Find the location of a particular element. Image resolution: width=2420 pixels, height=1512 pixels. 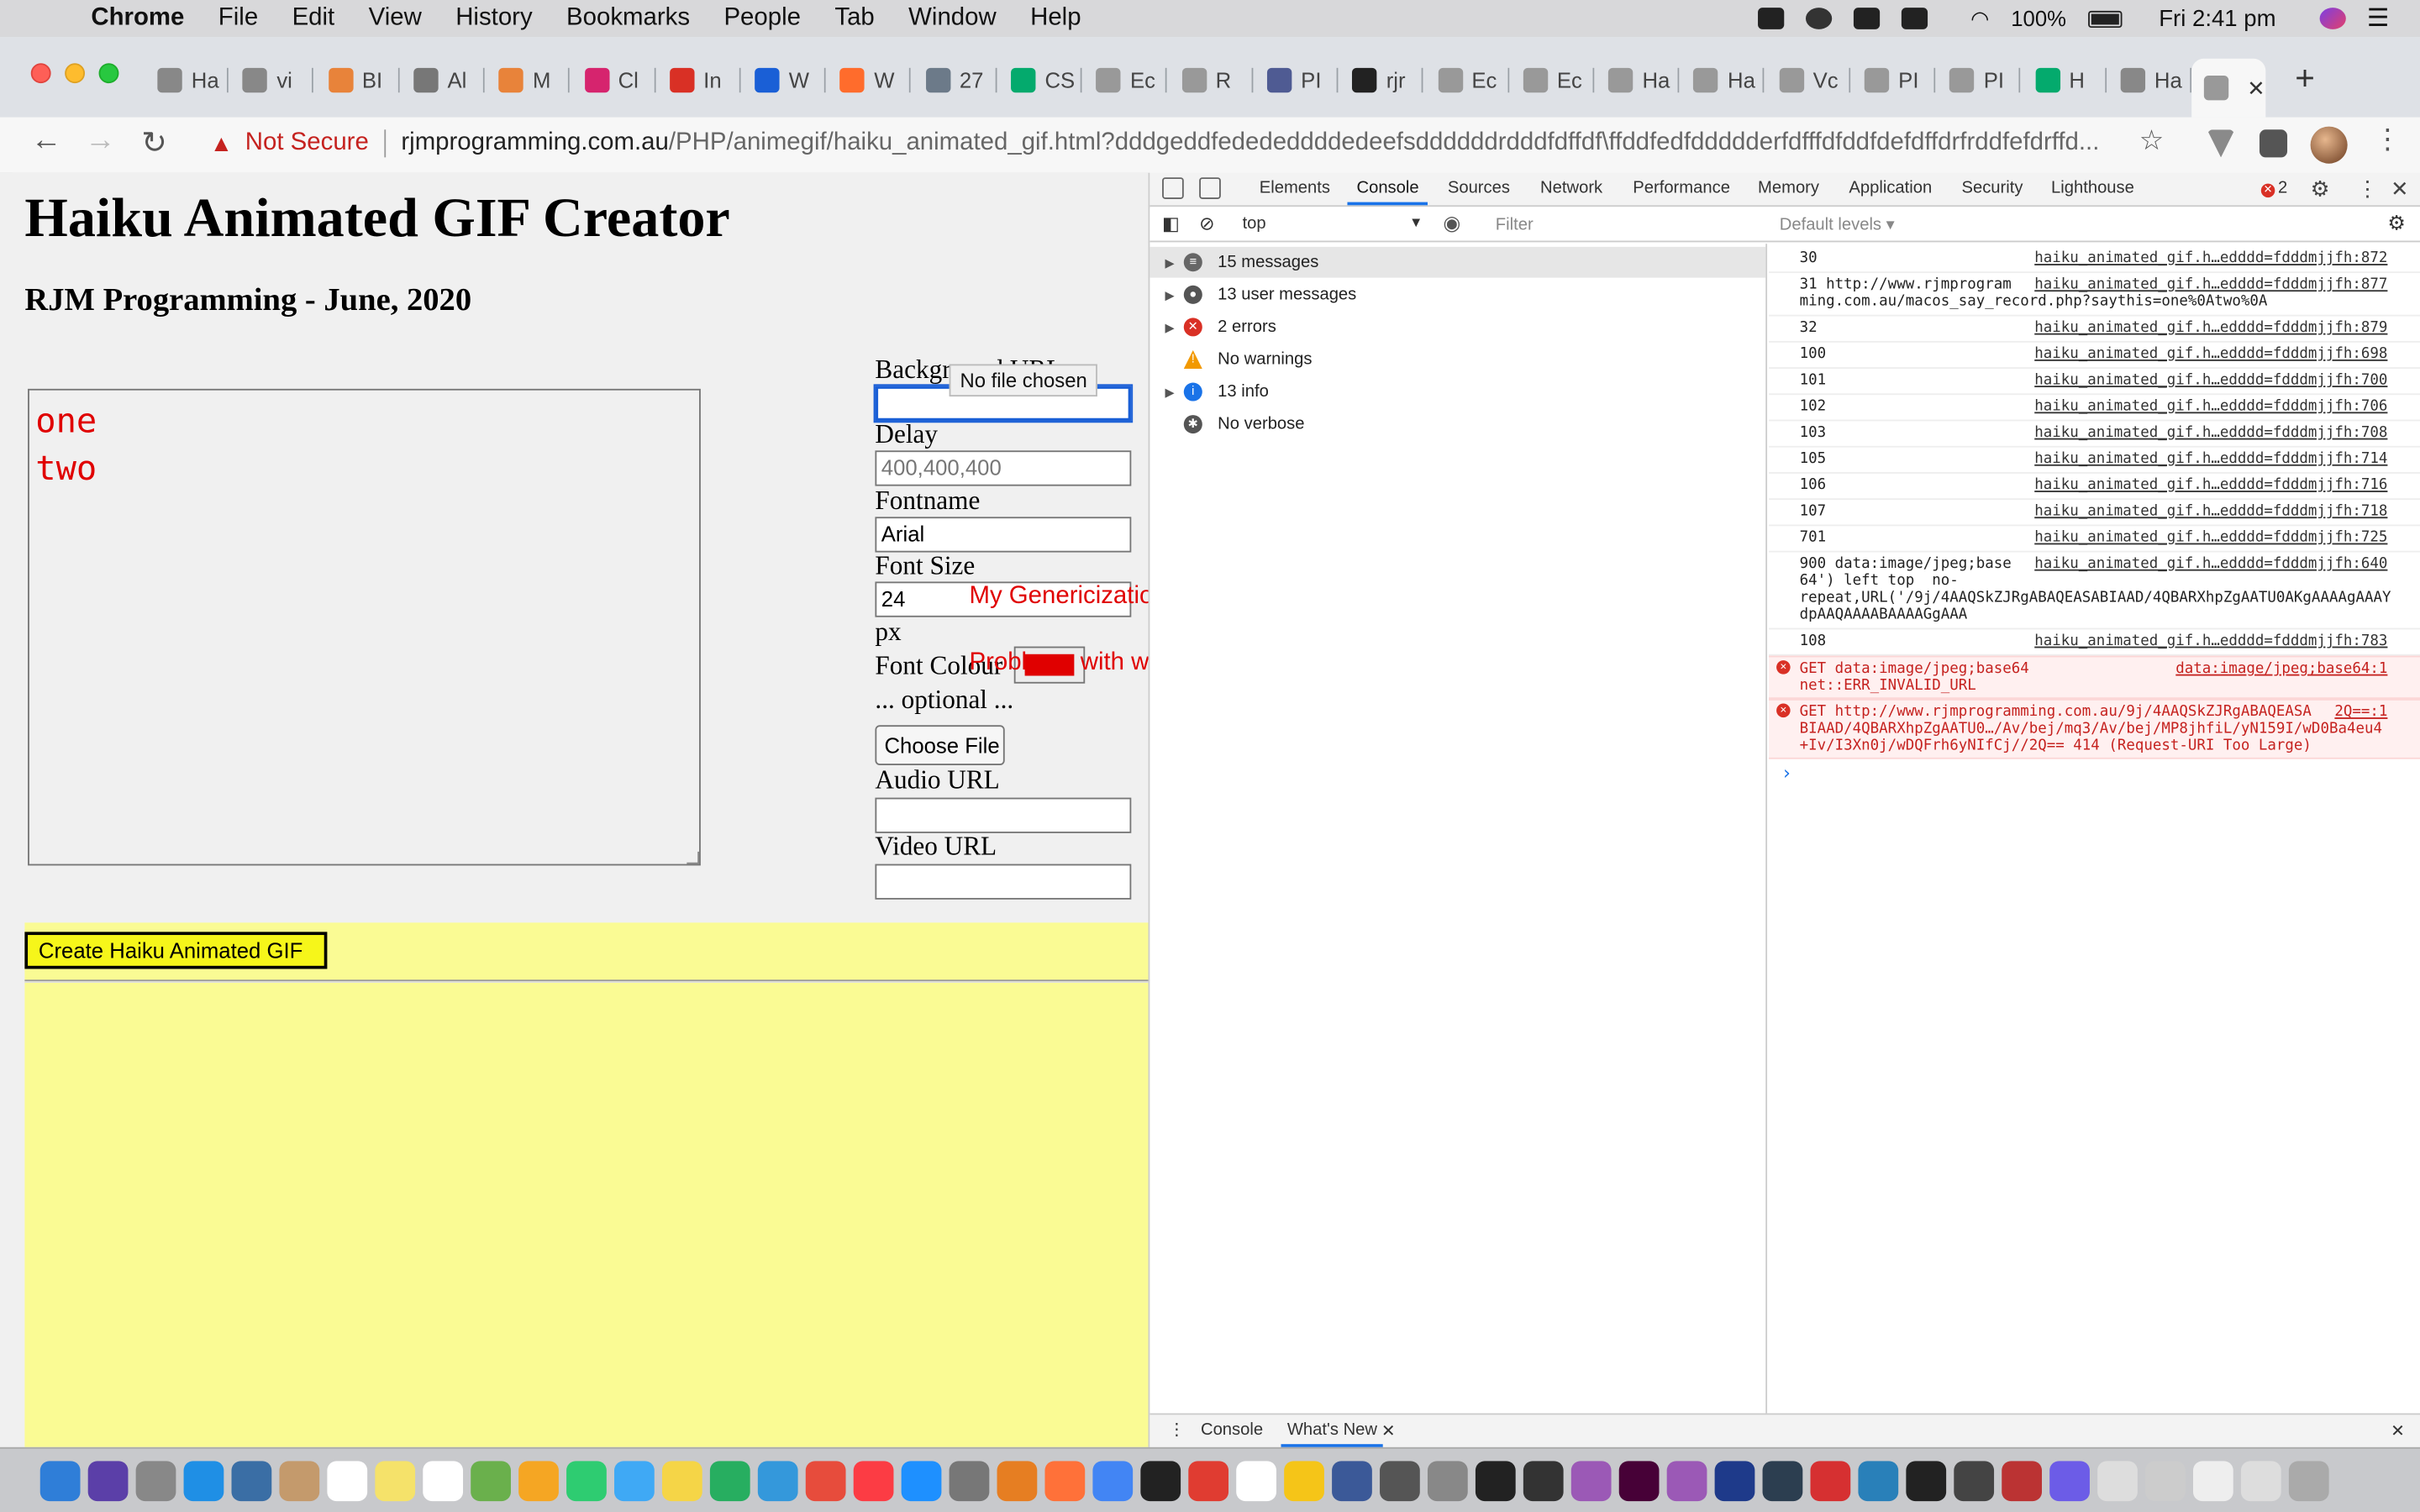

console-prompt: › is located at coordinates (1787, 773).